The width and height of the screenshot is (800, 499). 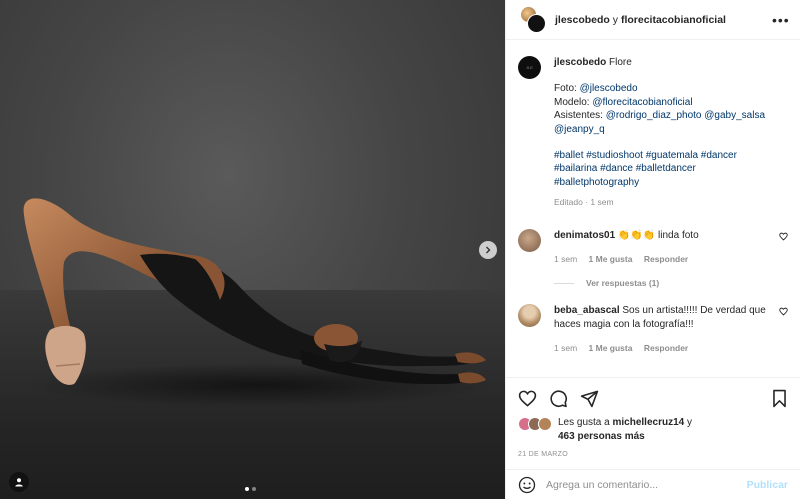 I want to click on comment-input, so click(x=646, y=484).